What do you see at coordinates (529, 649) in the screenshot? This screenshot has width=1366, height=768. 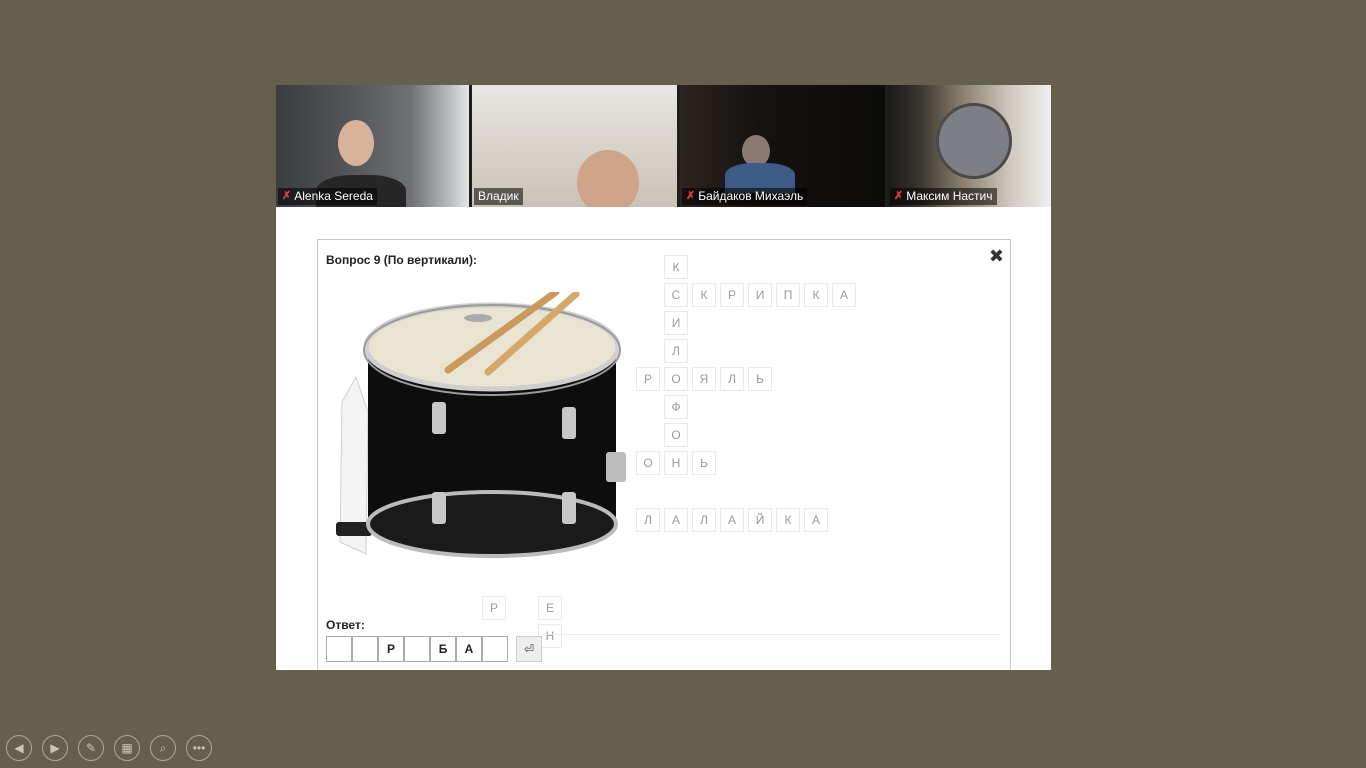 I see `submit-answer-button: ⏎` at bounding box center [529, 649].